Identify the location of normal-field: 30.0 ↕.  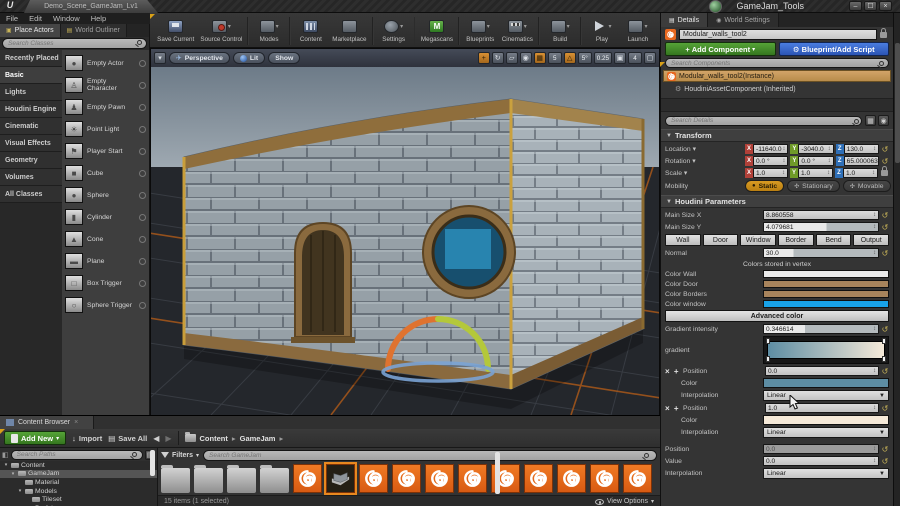
(821, 253).